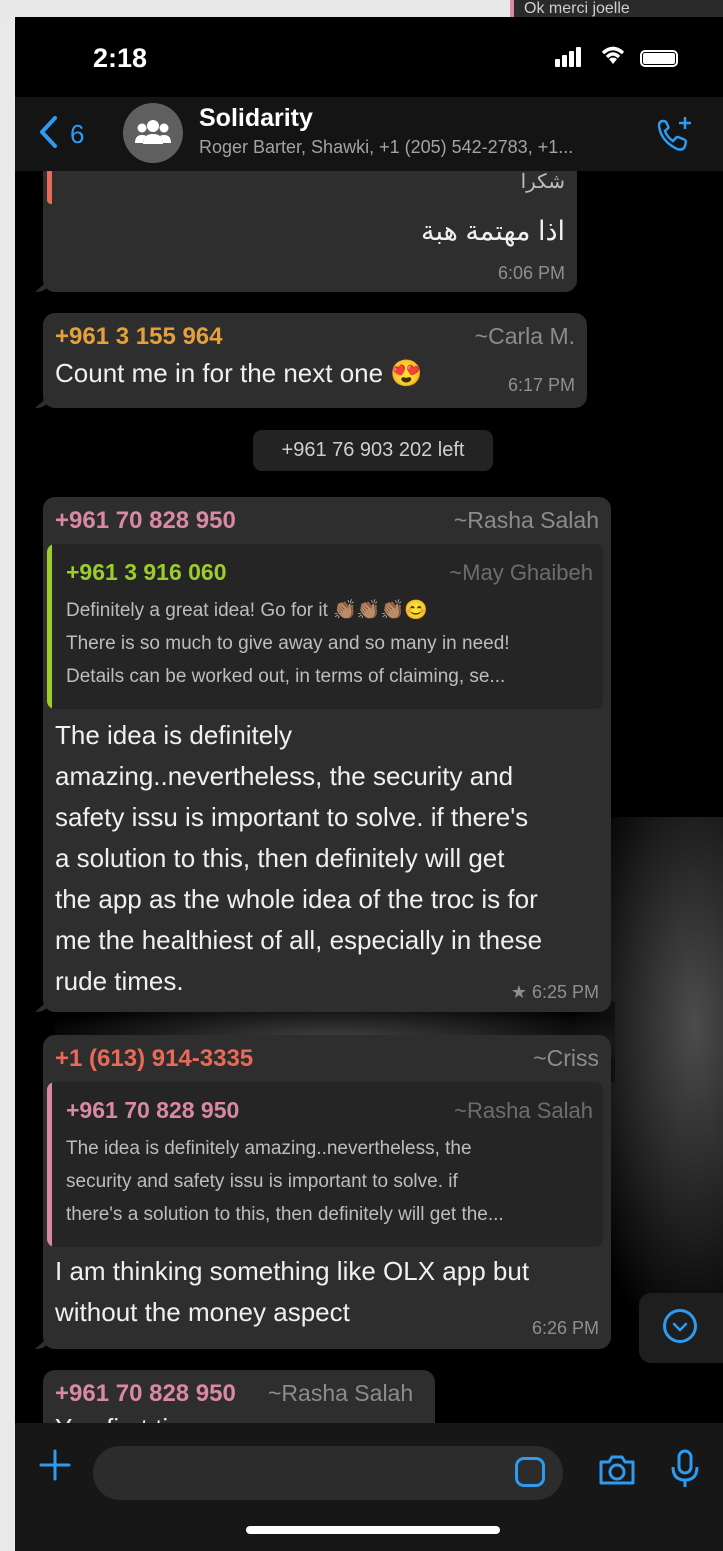 The height and width of the screenshot is (1551, 723). Describe the element at coordinates (153, 1110) in the screenshot. I see `quoted-sender: +961 70 828 950` at that location.